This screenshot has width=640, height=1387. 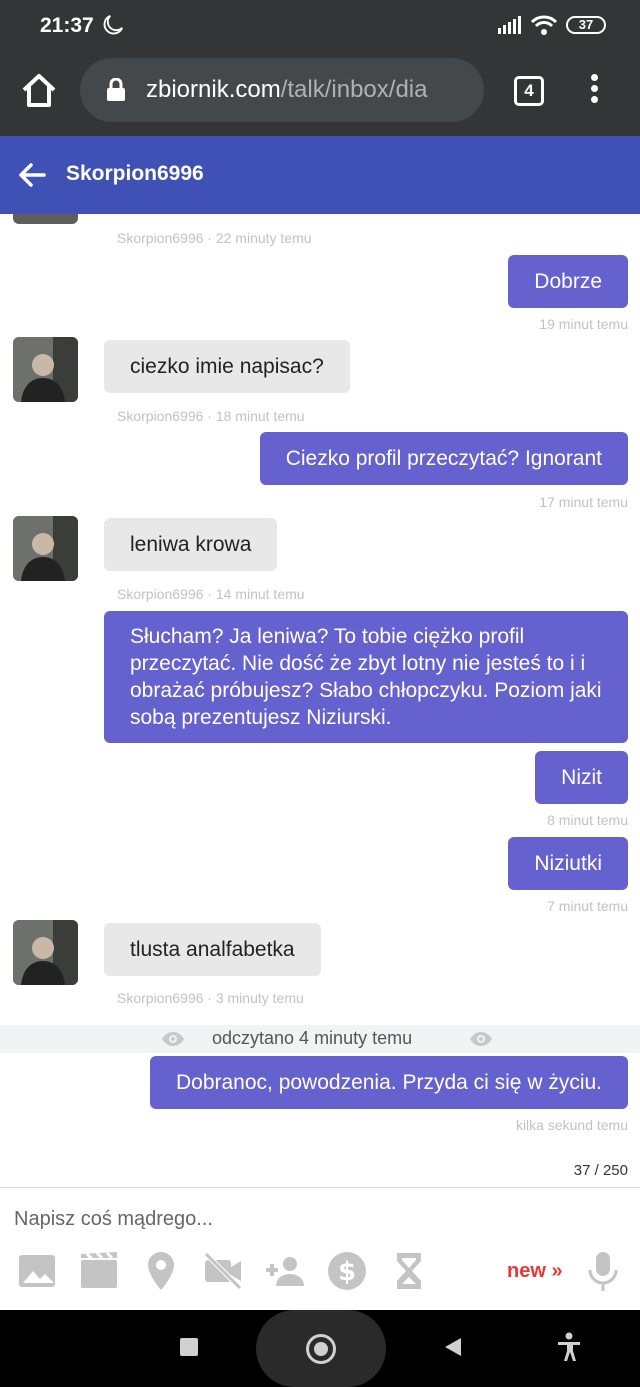 What do you see at coordinates (227, 366) in the screenshot?
I see `message-bubble-incoming: ciezko imie napisac?` at bounding box center [227, 366].